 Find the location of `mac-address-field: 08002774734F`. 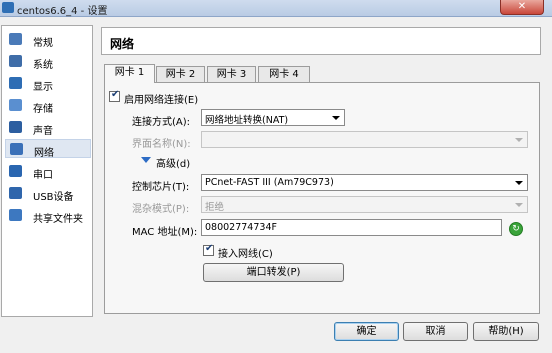

mac-address-field: 08002774734F is located at coordinates (351, 227).